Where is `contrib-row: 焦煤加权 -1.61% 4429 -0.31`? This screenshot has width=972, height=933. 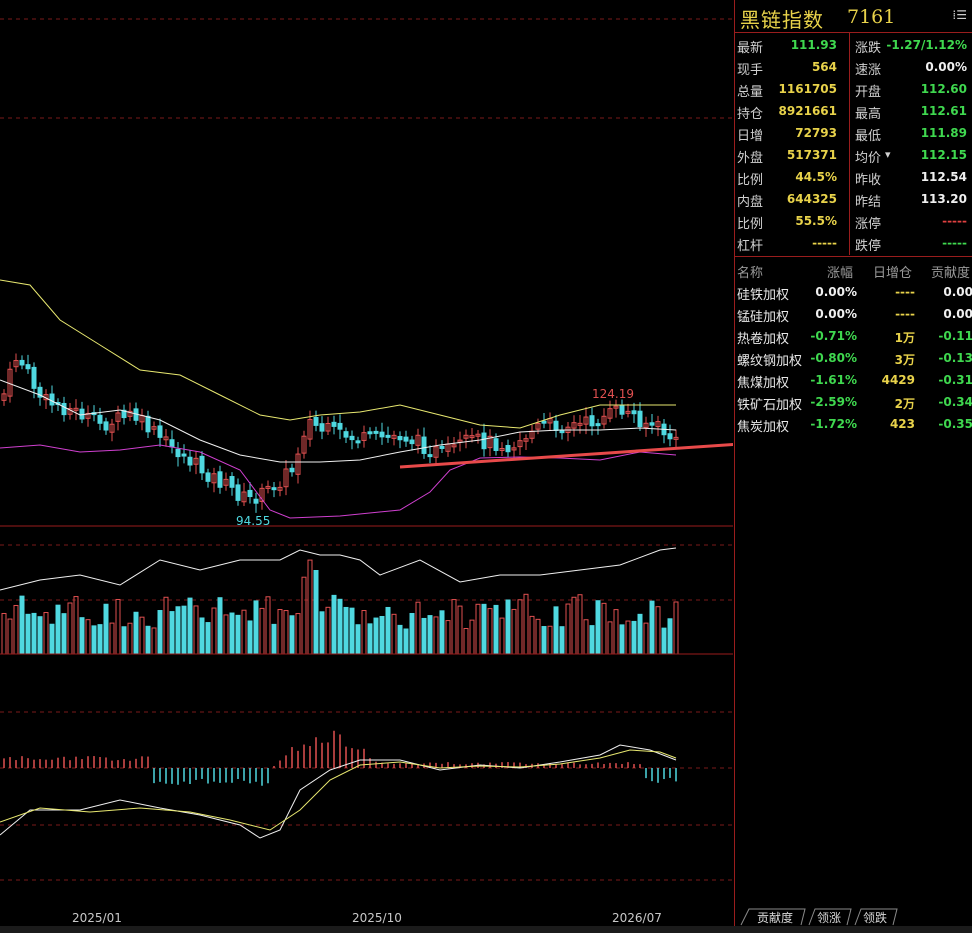
contrib-row: 焦煤加权 -1.61% 4429 -0.31 is located at coordinates (853, 381).